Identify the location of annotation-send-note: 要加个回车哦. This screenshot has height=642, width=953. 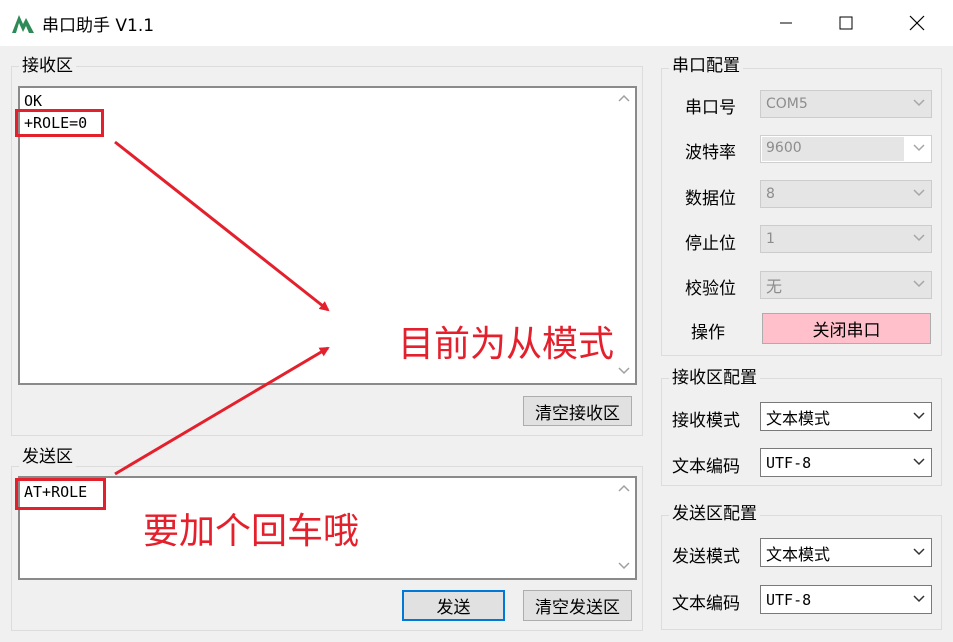
(251, 531).